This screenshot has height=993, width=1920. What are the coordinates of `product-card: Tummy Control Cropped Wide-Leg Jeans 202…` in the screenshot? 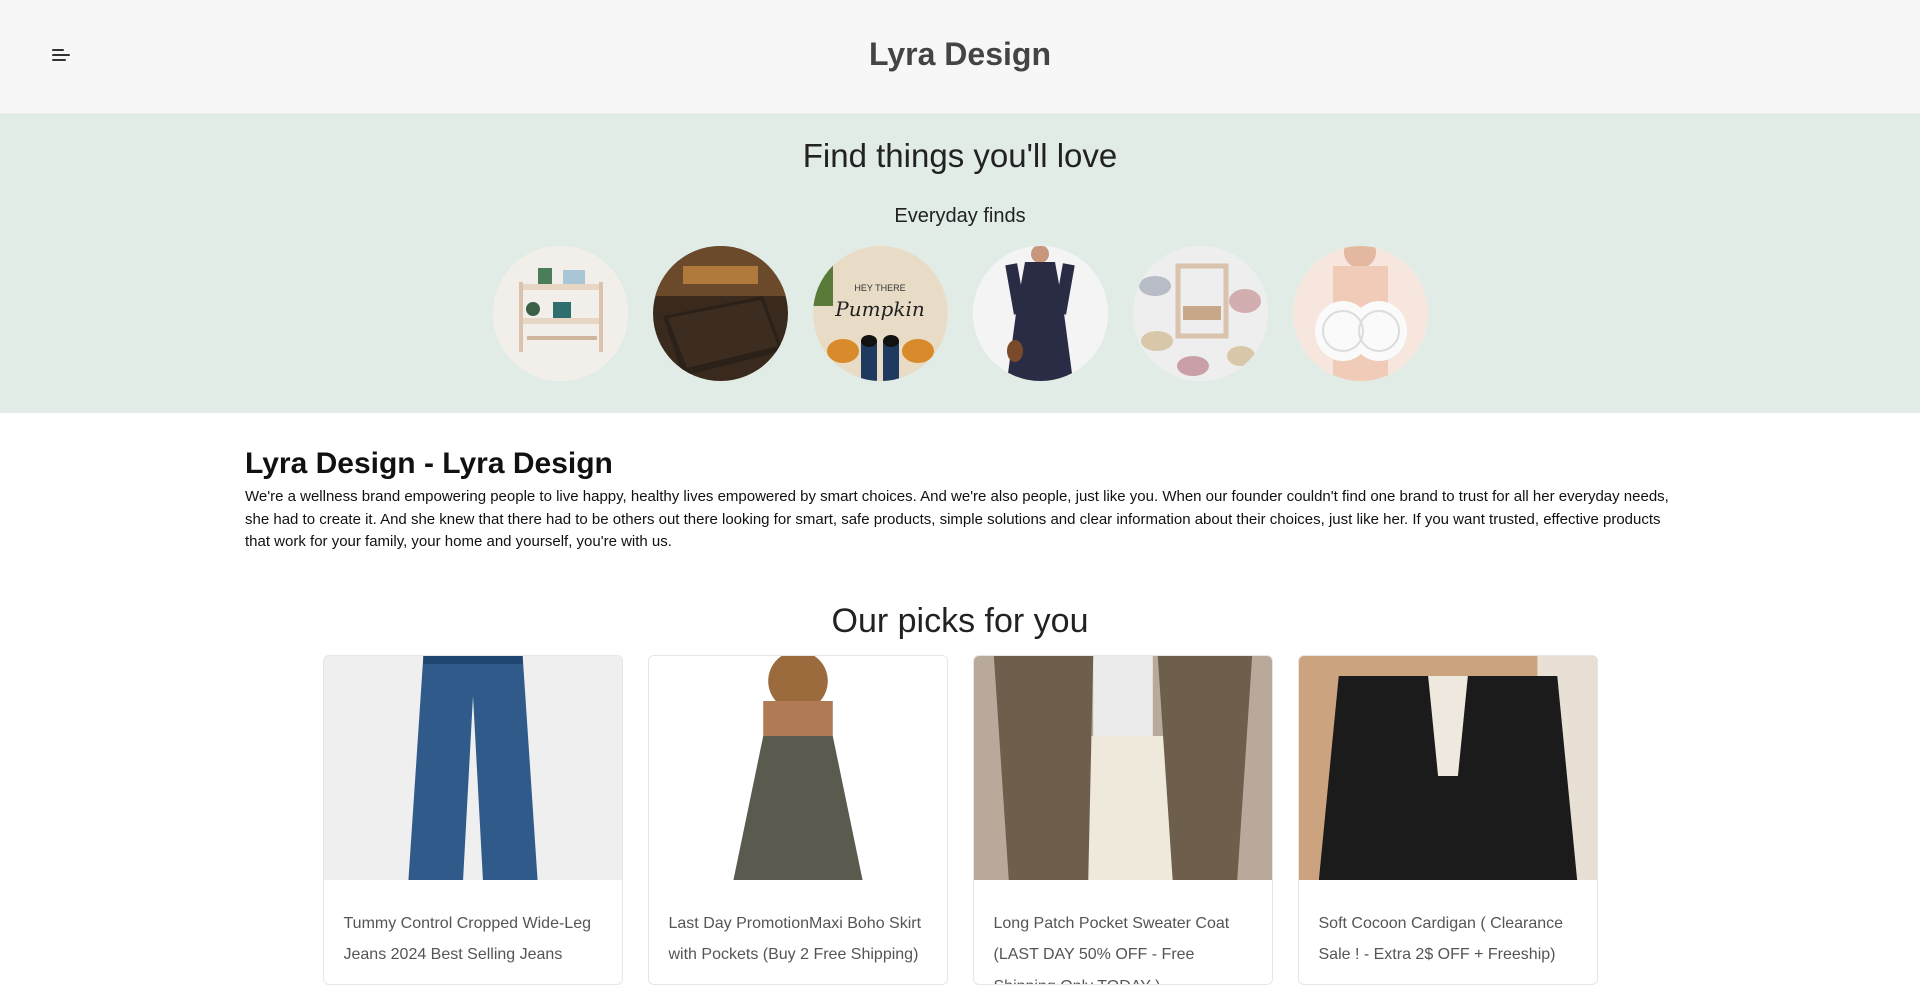 It's located at (472, 819).